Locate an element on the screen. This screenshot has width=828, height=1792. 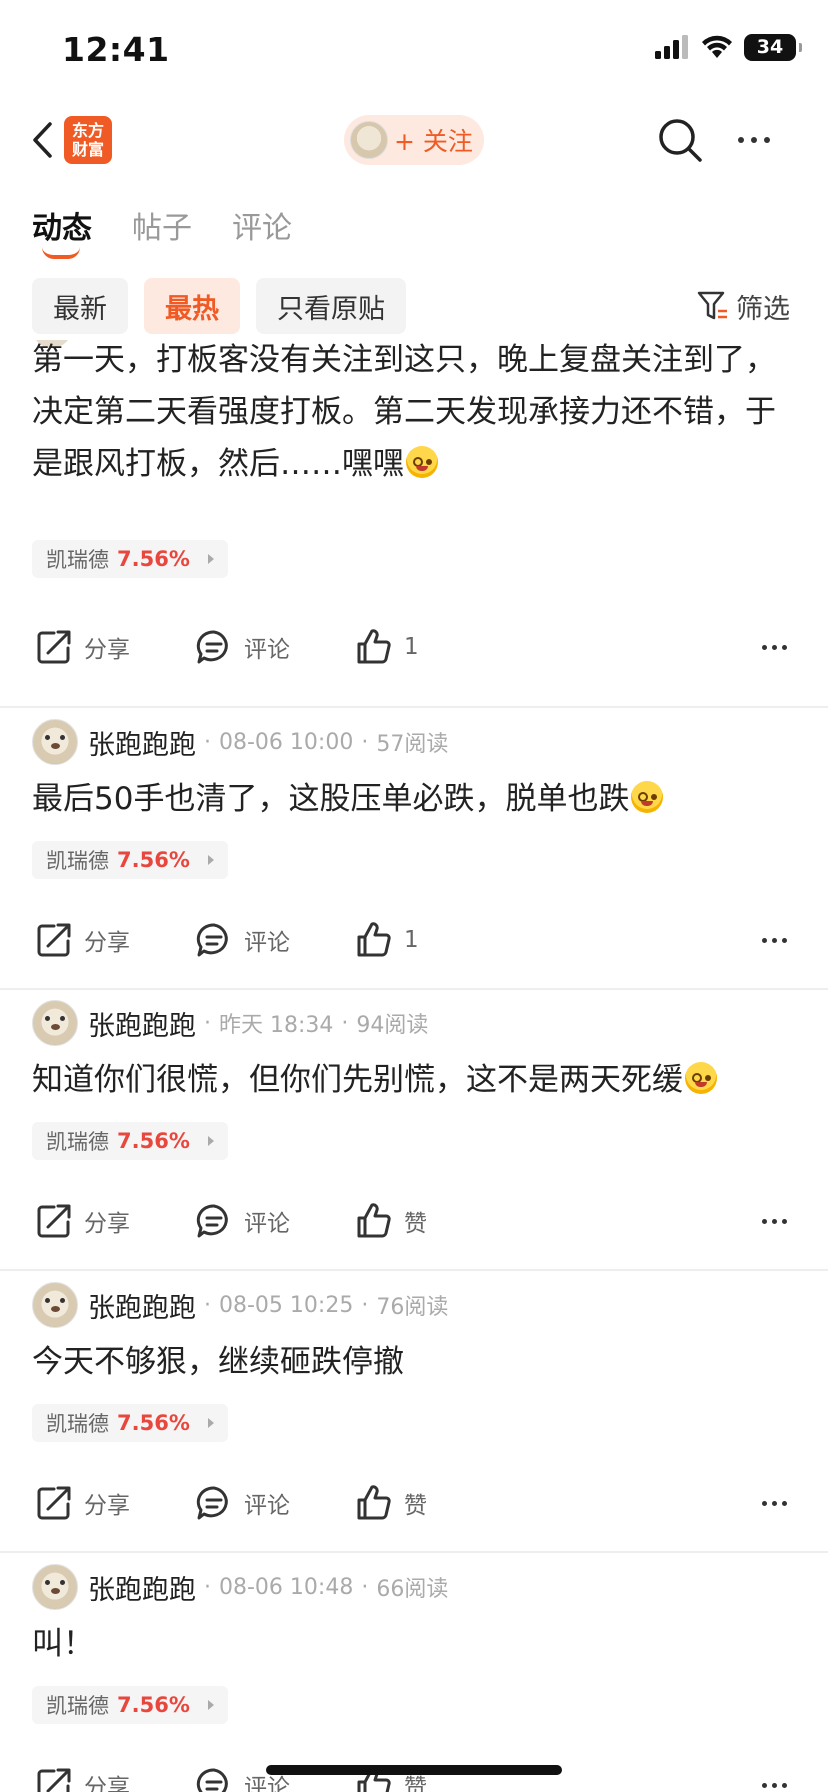
follow-button: + 关注 is located at coordinates (414, 140).